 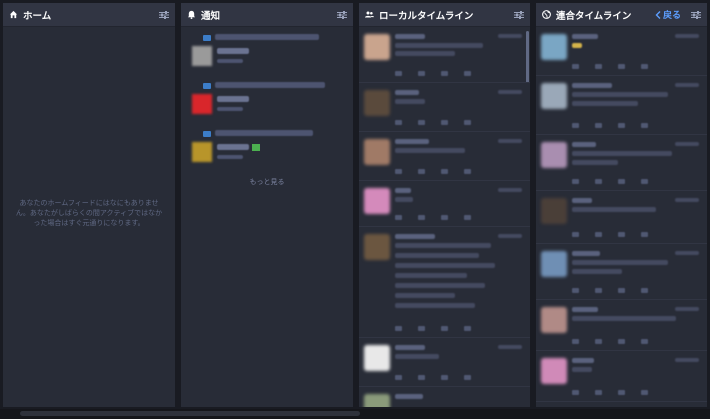 What do you see at coordinates (433, 171) in the screenshot?
I see `status-actions` at bounding box center [433, 171].